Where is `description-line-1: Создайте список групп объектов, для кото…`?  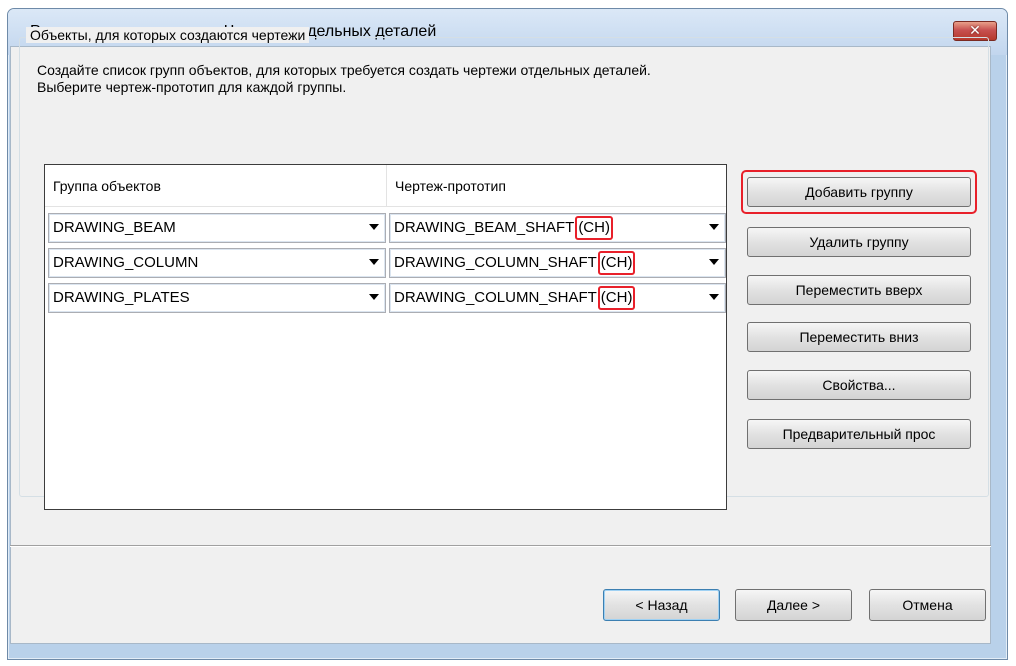
description-line-1: Создайте список групп объектов, для кото… is located at coordinates (344, 70).